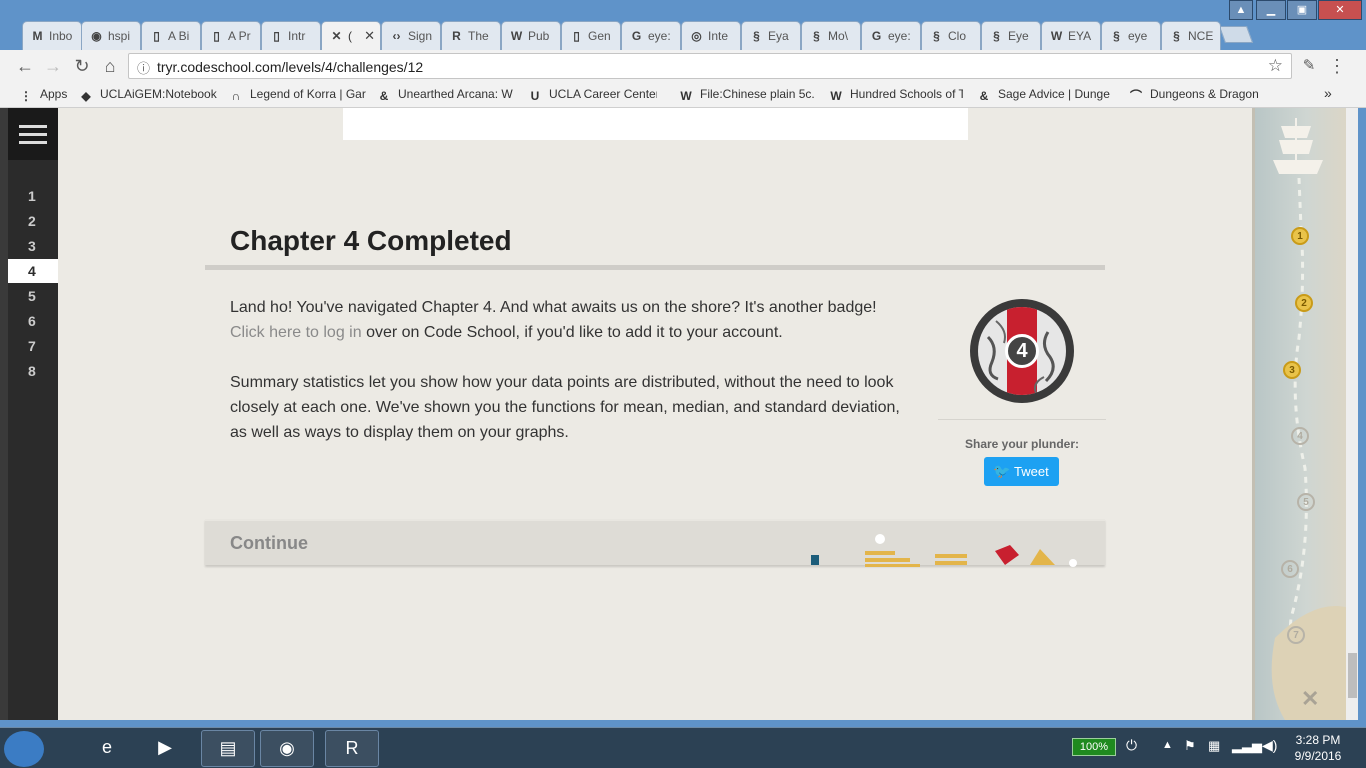  I want to click on map-node-4: 4, so click(1300, 436).